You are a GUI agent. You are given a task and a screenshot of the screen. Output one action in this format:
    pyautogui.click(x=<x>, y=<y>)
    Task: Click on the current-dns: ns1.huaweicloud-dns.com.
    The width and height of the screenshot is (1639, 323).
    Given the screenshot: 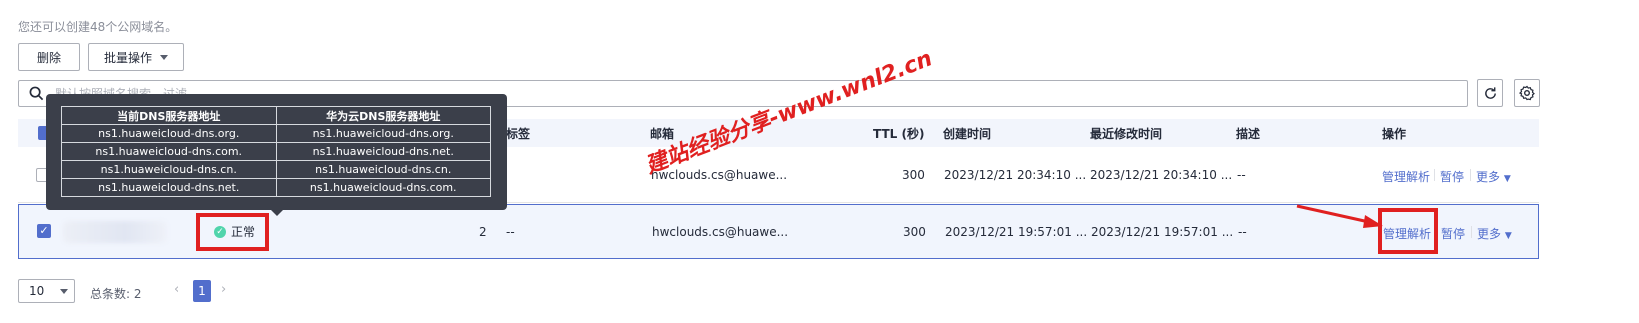 What is the action you would take?
    pyautogui.click(x=169, y=151)
    